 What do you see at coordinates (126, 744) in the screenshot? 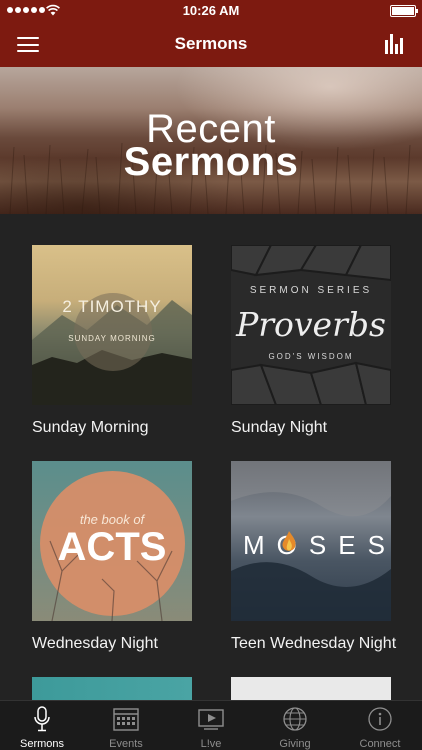
I see `tab-label: Events` at bounding box center [126, 744].